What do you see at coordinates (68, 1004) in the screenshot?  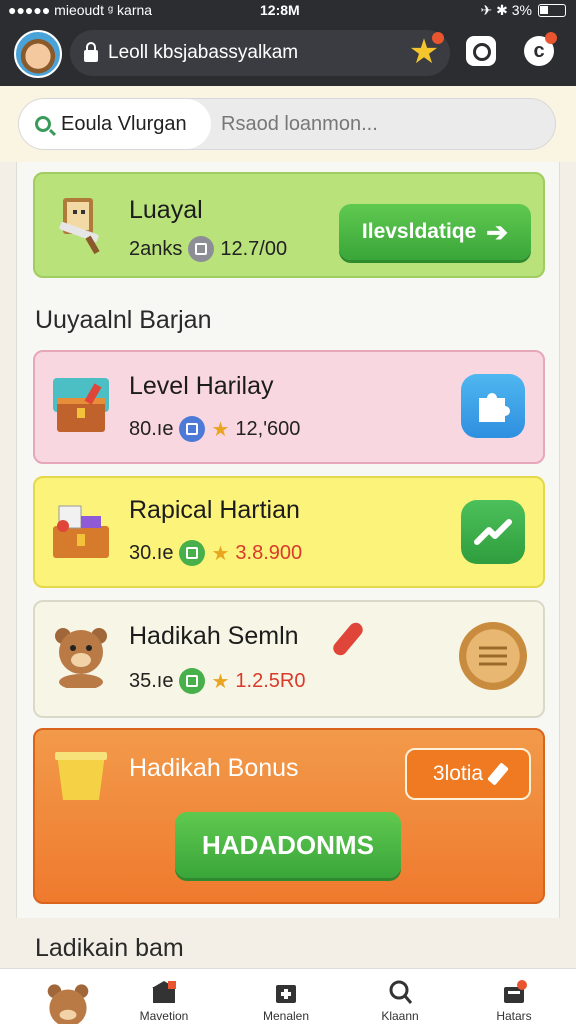 I see `bear-avatar-icon` at bounding box center [68, 1004].